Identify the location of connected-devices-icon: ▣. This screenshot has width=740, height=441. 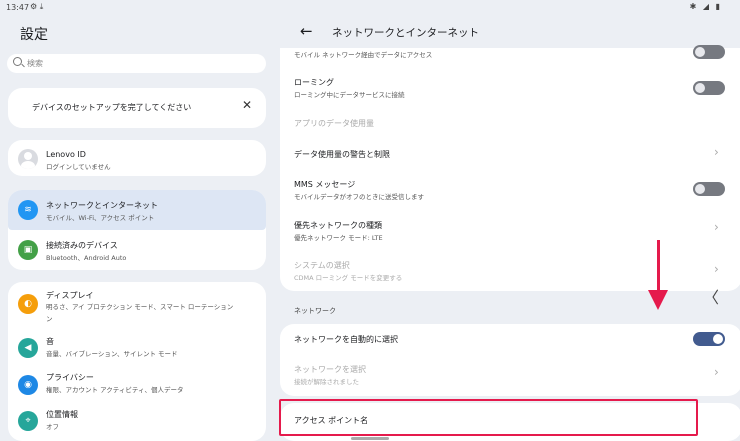
(28, 250).